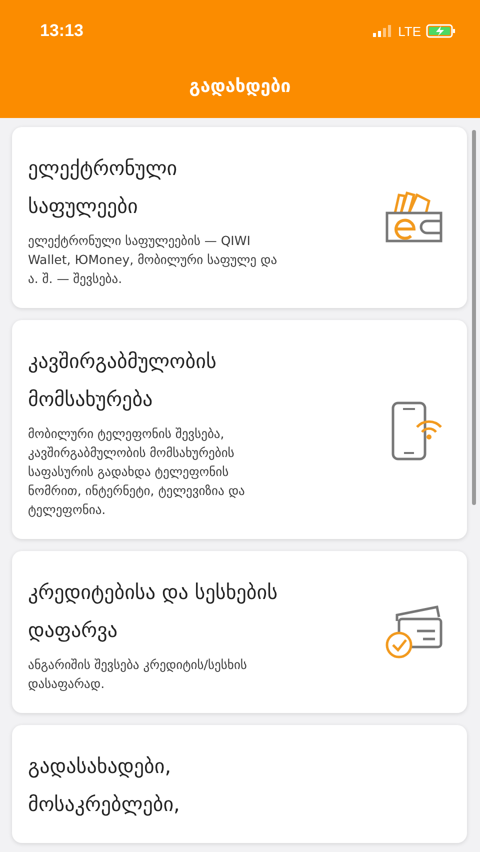 The height and width of the screenshot is (852, 480). Describe the element at coordinates (240, 86) in the screenshot. I see `page-title: გადახდები` at that location.